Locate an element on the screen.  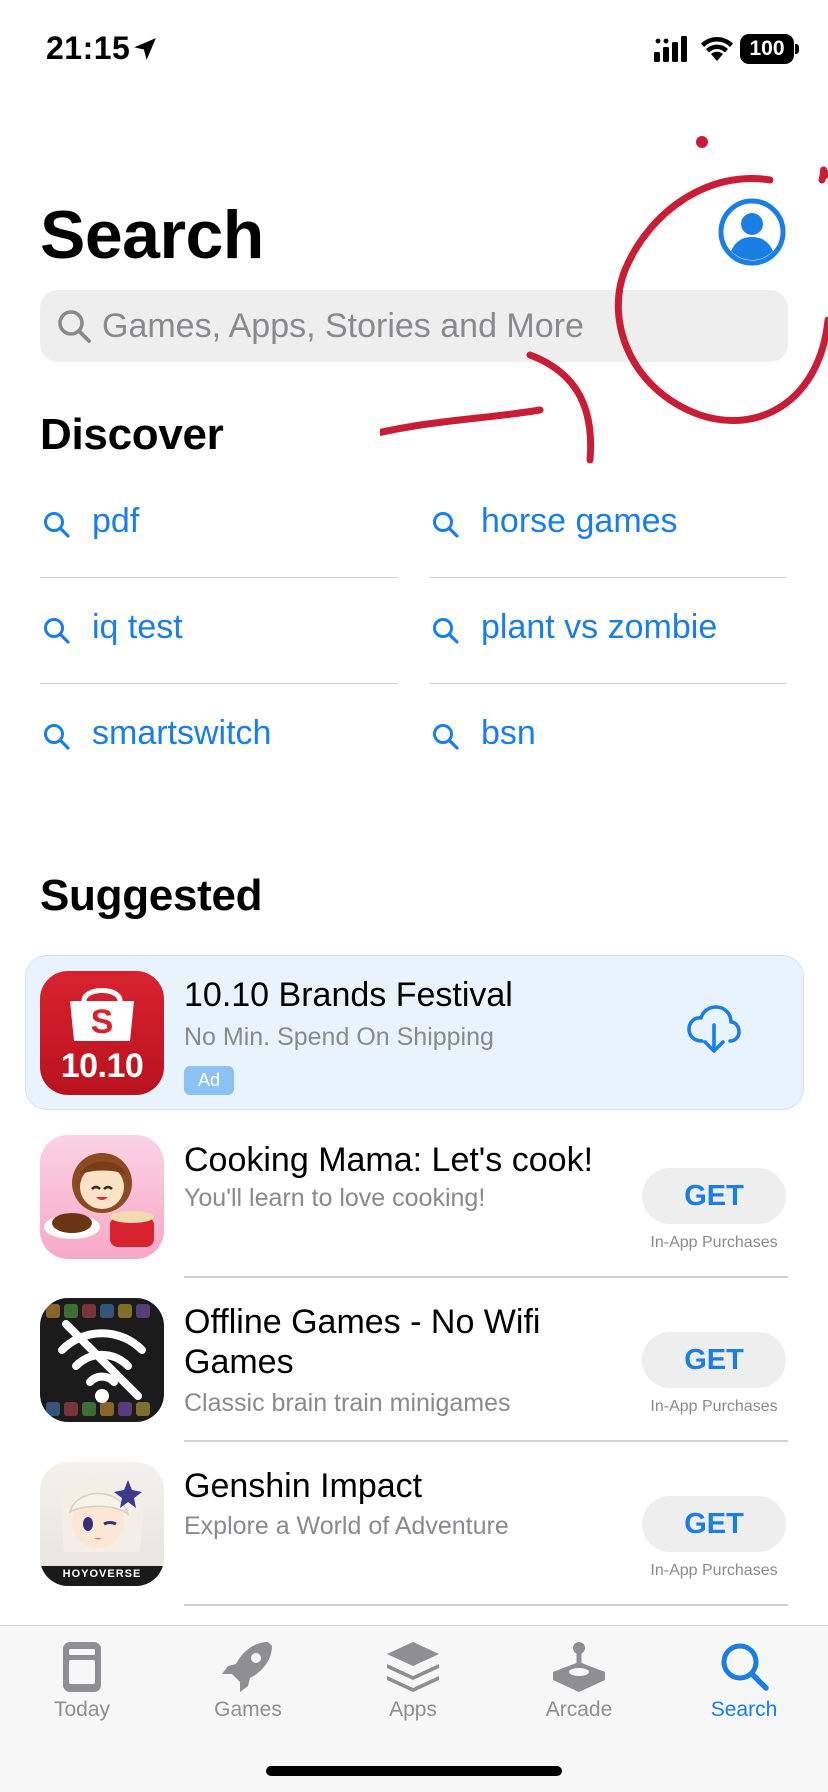
tab-games: Games is located at coordinates (248, 1681).